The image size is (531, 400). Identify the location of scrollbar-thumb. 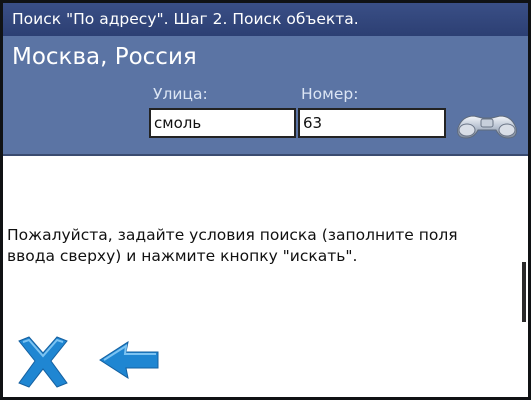
(524, 292).